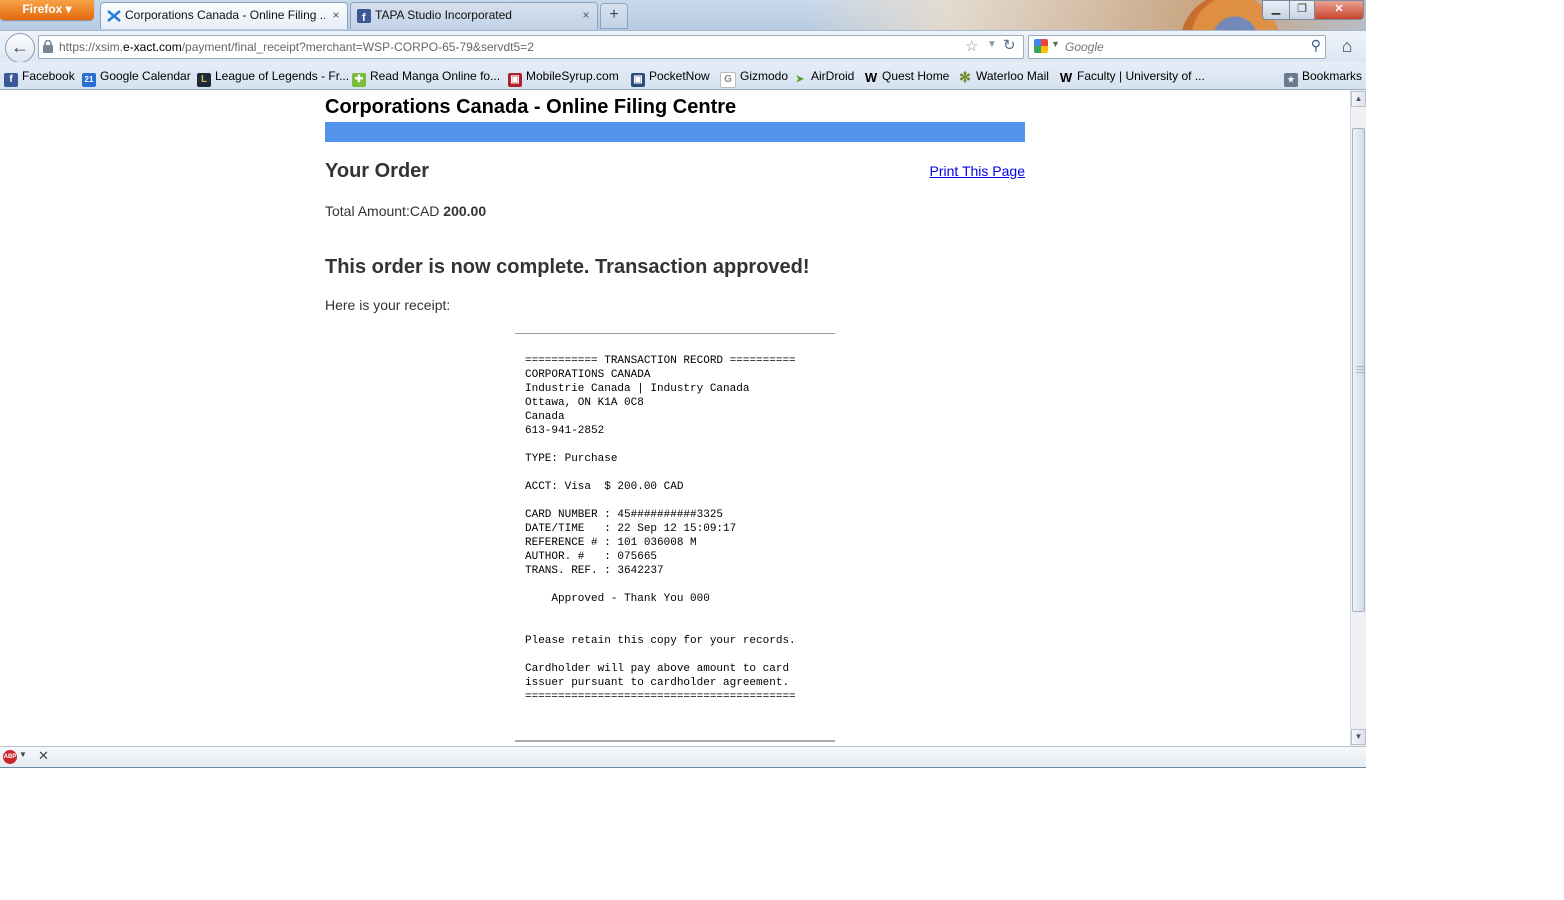 The width and height of the screenshot is (1564, 900). What do you see at coordinates (1323, 77) in the screenshot?
I see `bookmarks-menu: ★ Bookmarks` at bounding box center [1323, 77].